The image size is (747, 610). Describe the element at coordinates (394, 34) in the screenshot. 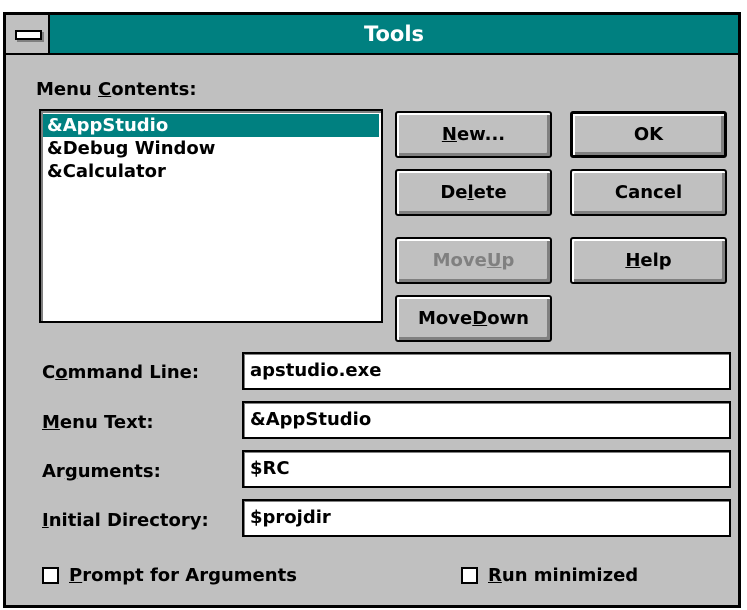

I see `window-title: Tools` at that location.